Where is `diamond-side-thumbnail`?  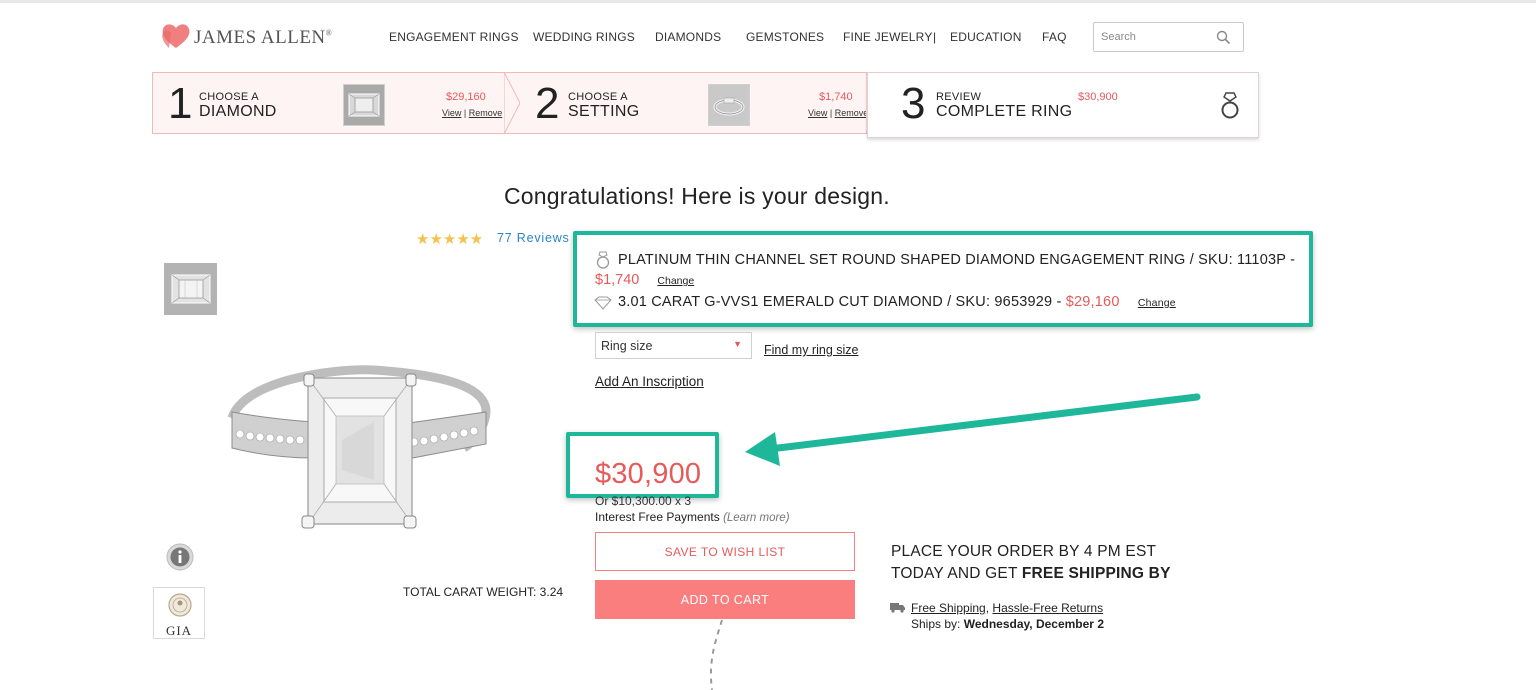
diamond-side-thumbnail is located at coordinates (190, 289).